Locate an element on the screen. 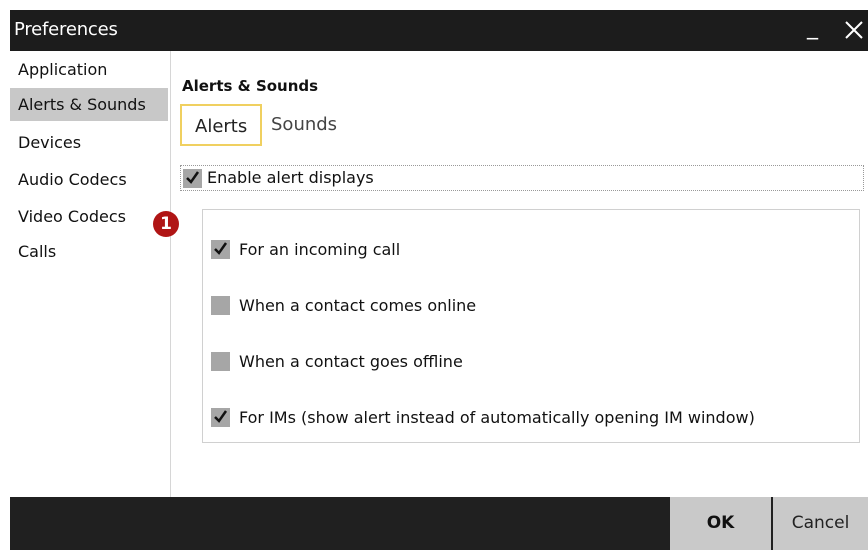 This screenshot has height=550, width=868. contact-online-label: When a contact comes online is located at coordinates (358, 305).